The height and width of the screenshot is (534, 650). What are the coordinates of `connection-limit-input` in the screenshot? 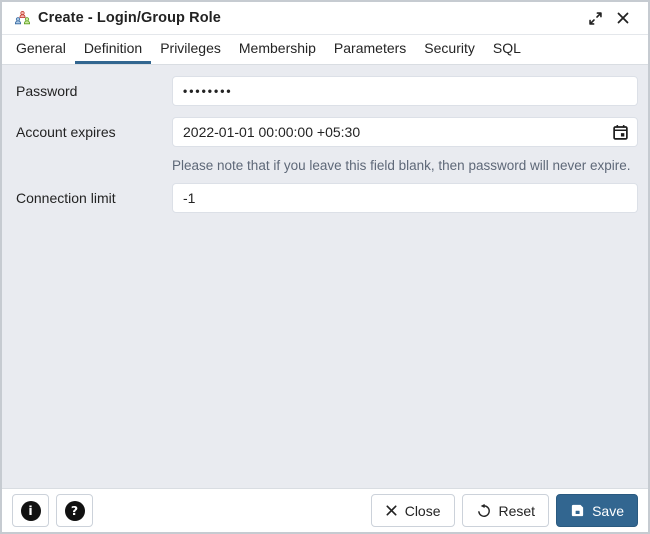 It's located at (405, 197).